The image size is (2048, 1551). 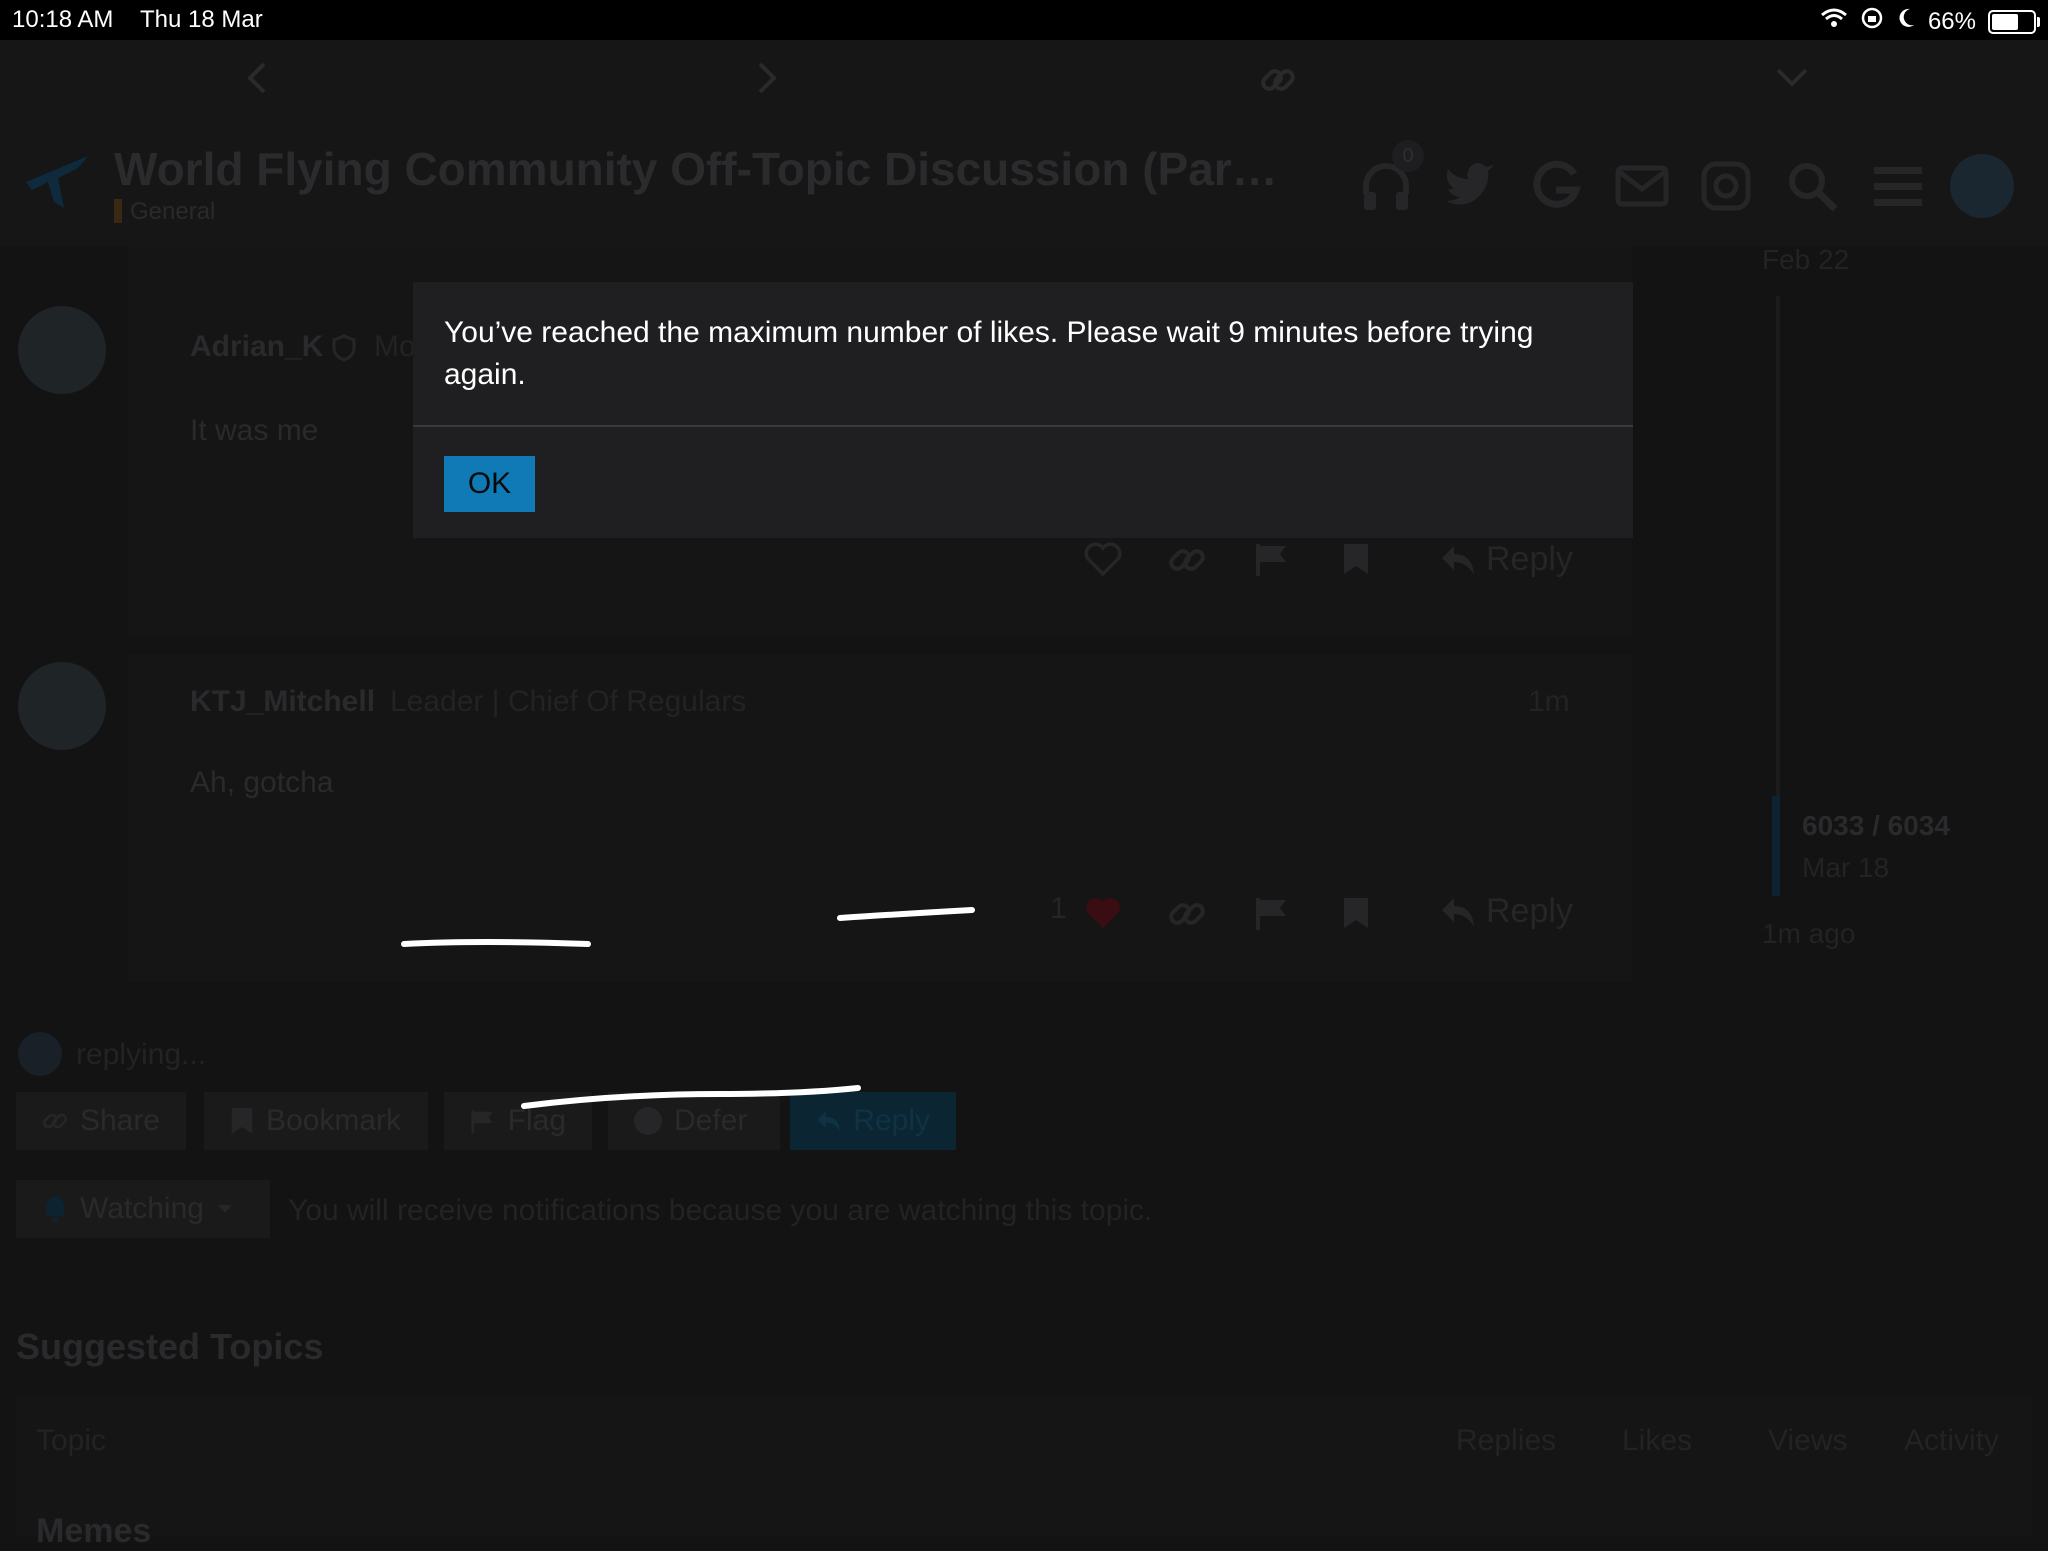 What do you see at coordinates (1023, 426) in the screenshot?
I see `dialog-divider` at bounding box center [1023, 426].